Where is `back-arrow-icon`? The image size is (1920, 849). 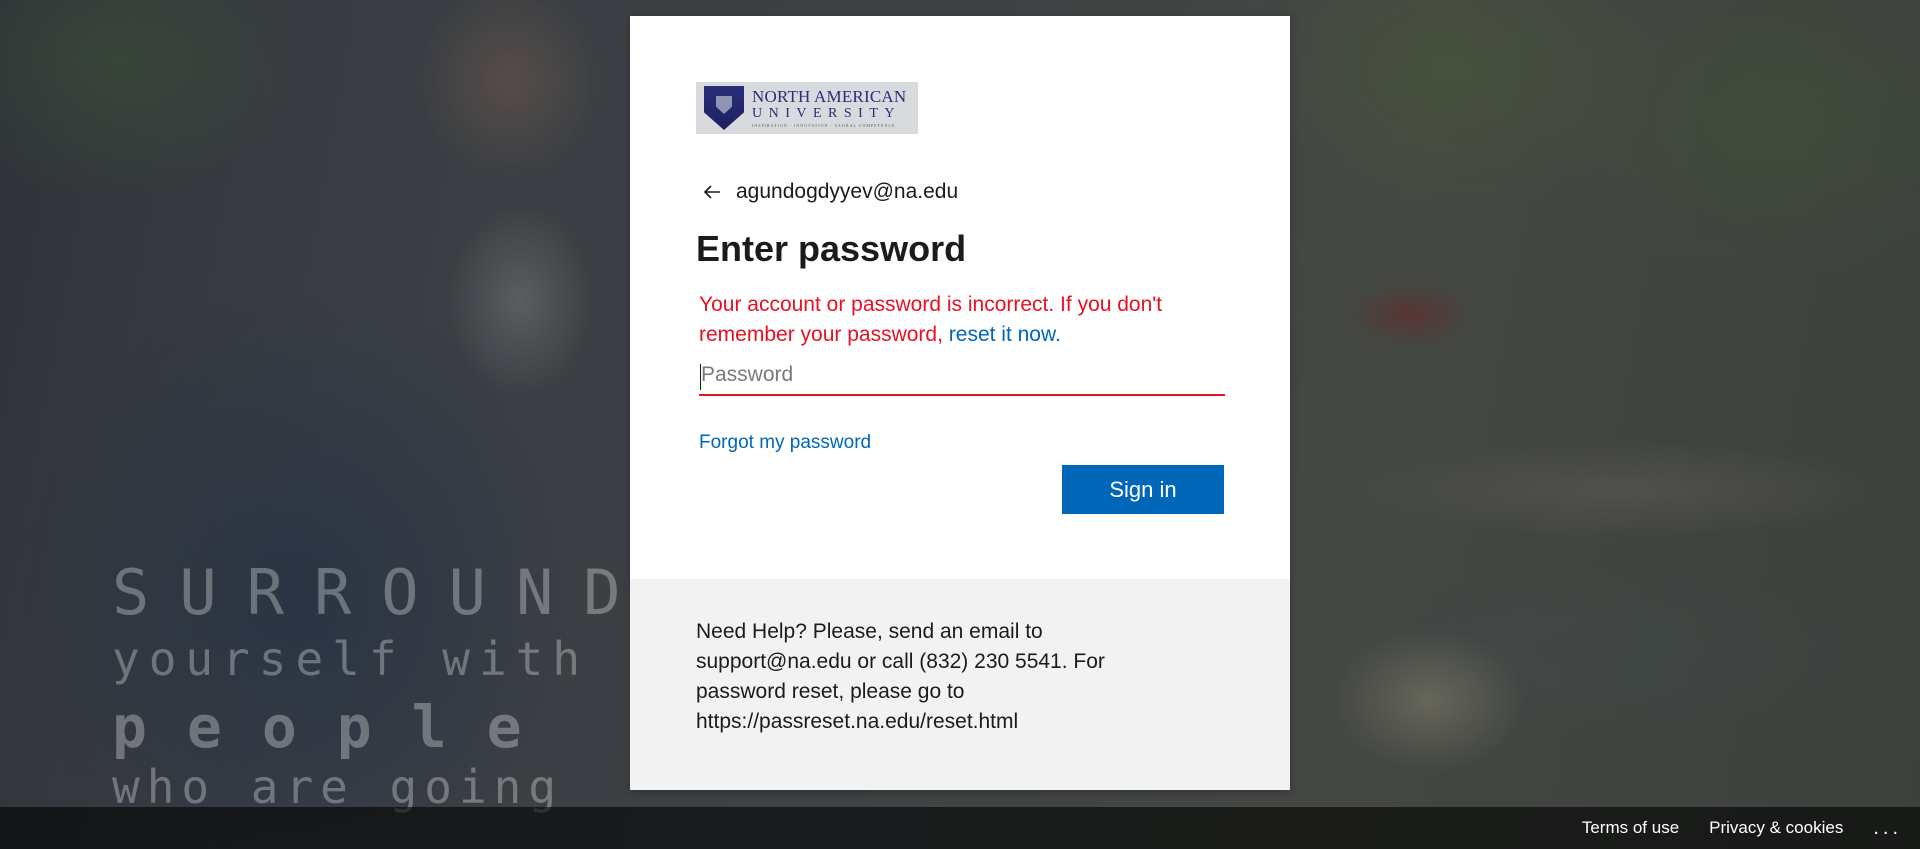
back-arrow-icon is located at coordinates (712, 192).